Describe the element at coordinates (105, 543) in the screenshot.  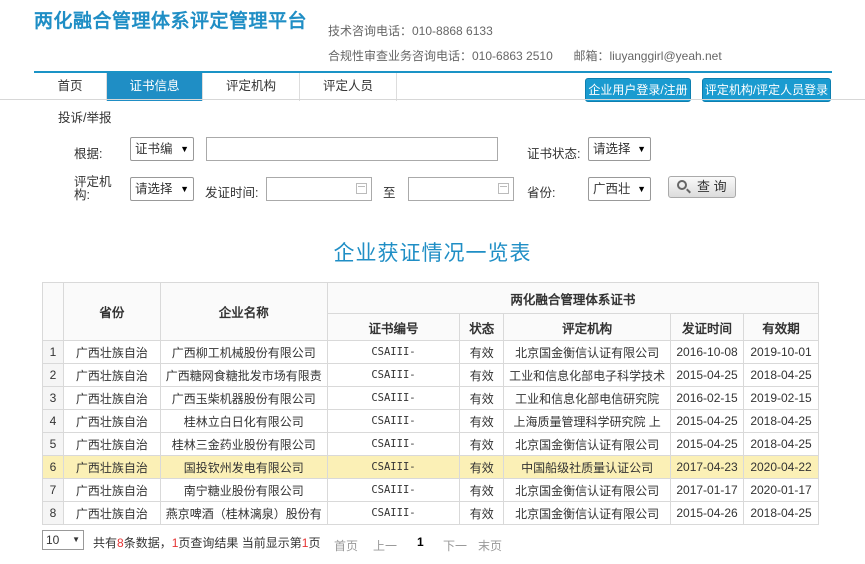
I see `pager-text: 共有` at that location.